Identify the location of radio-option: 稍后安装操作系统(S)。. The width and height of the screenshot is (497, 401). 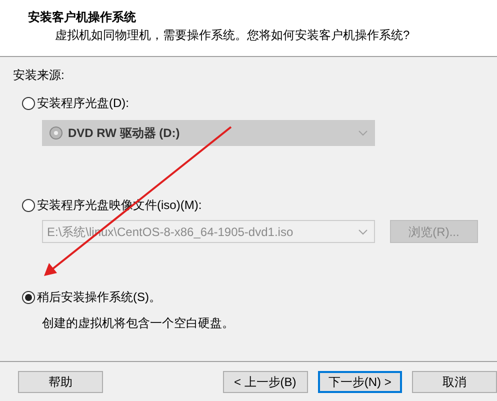
(91, 297).